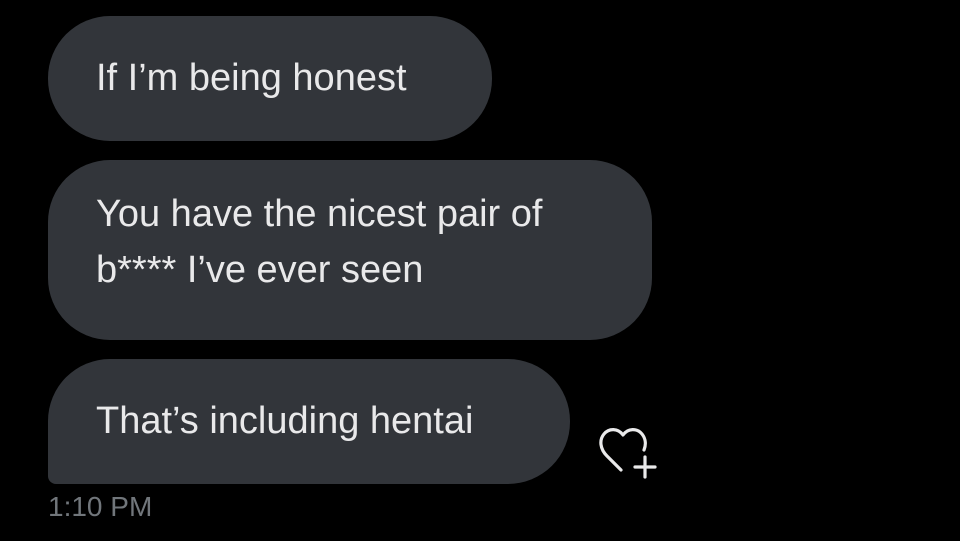  Describe the element at coordinates (260, 270) in the screenshot. I see `message-text-line: b**** I’ve ever seen` at that location.